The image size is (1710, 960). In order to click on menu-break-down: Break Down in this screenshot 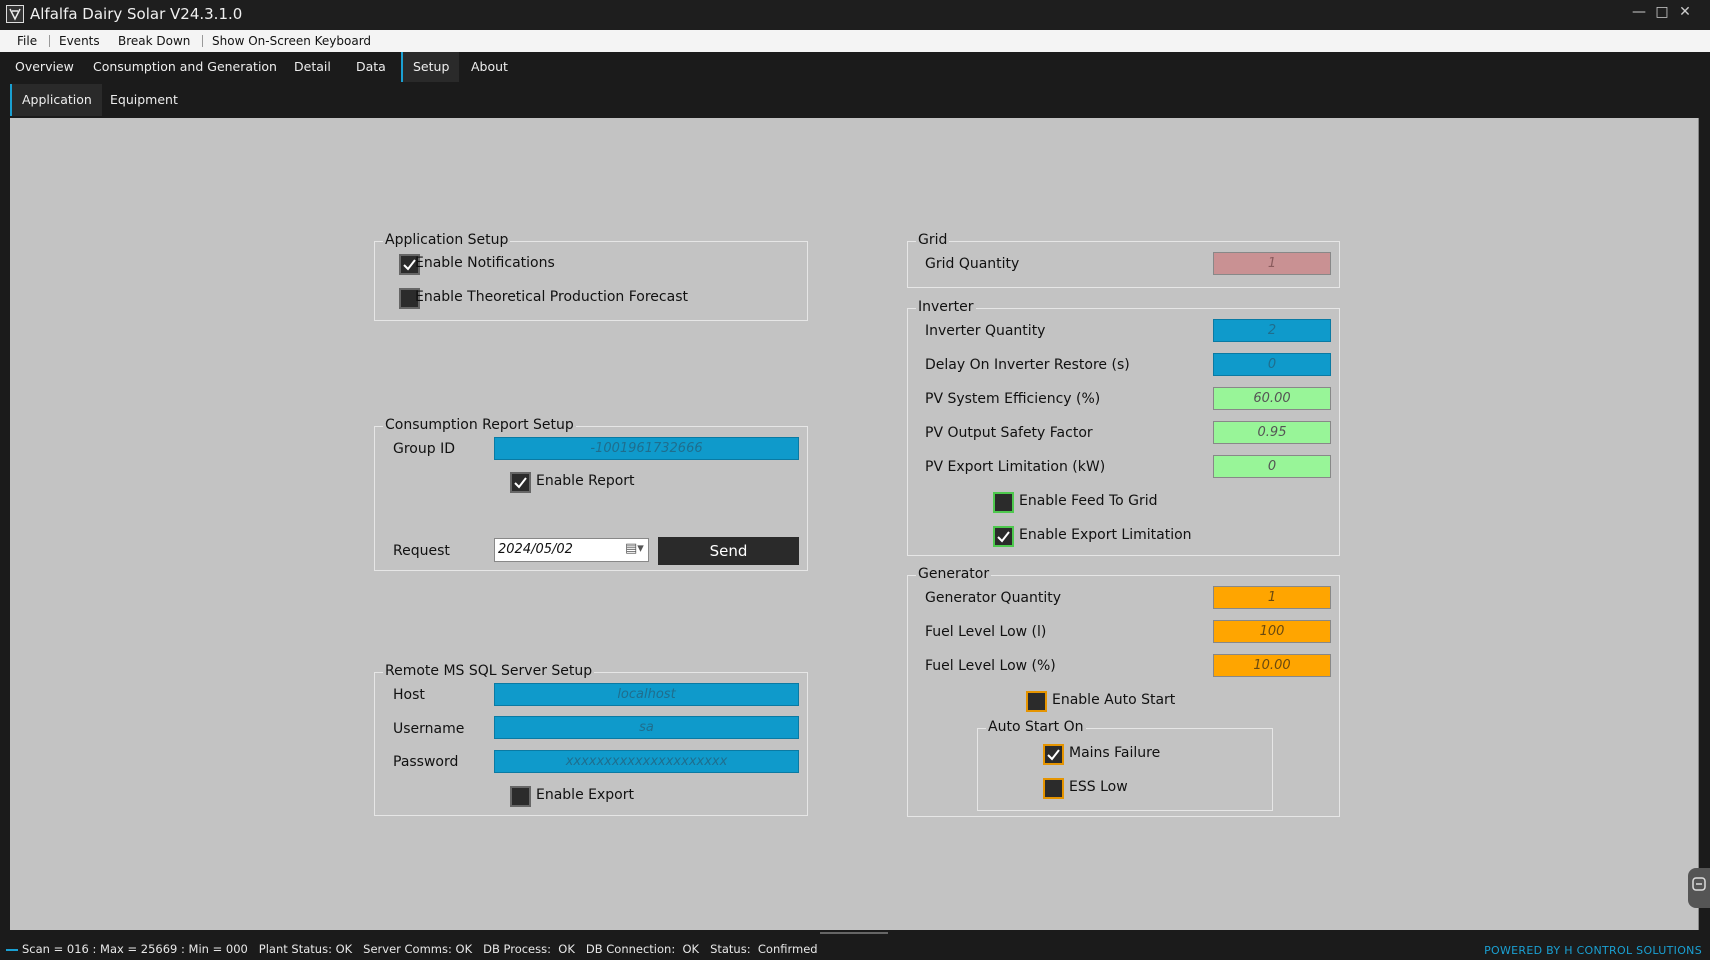, I will do `click(154, 41)`.